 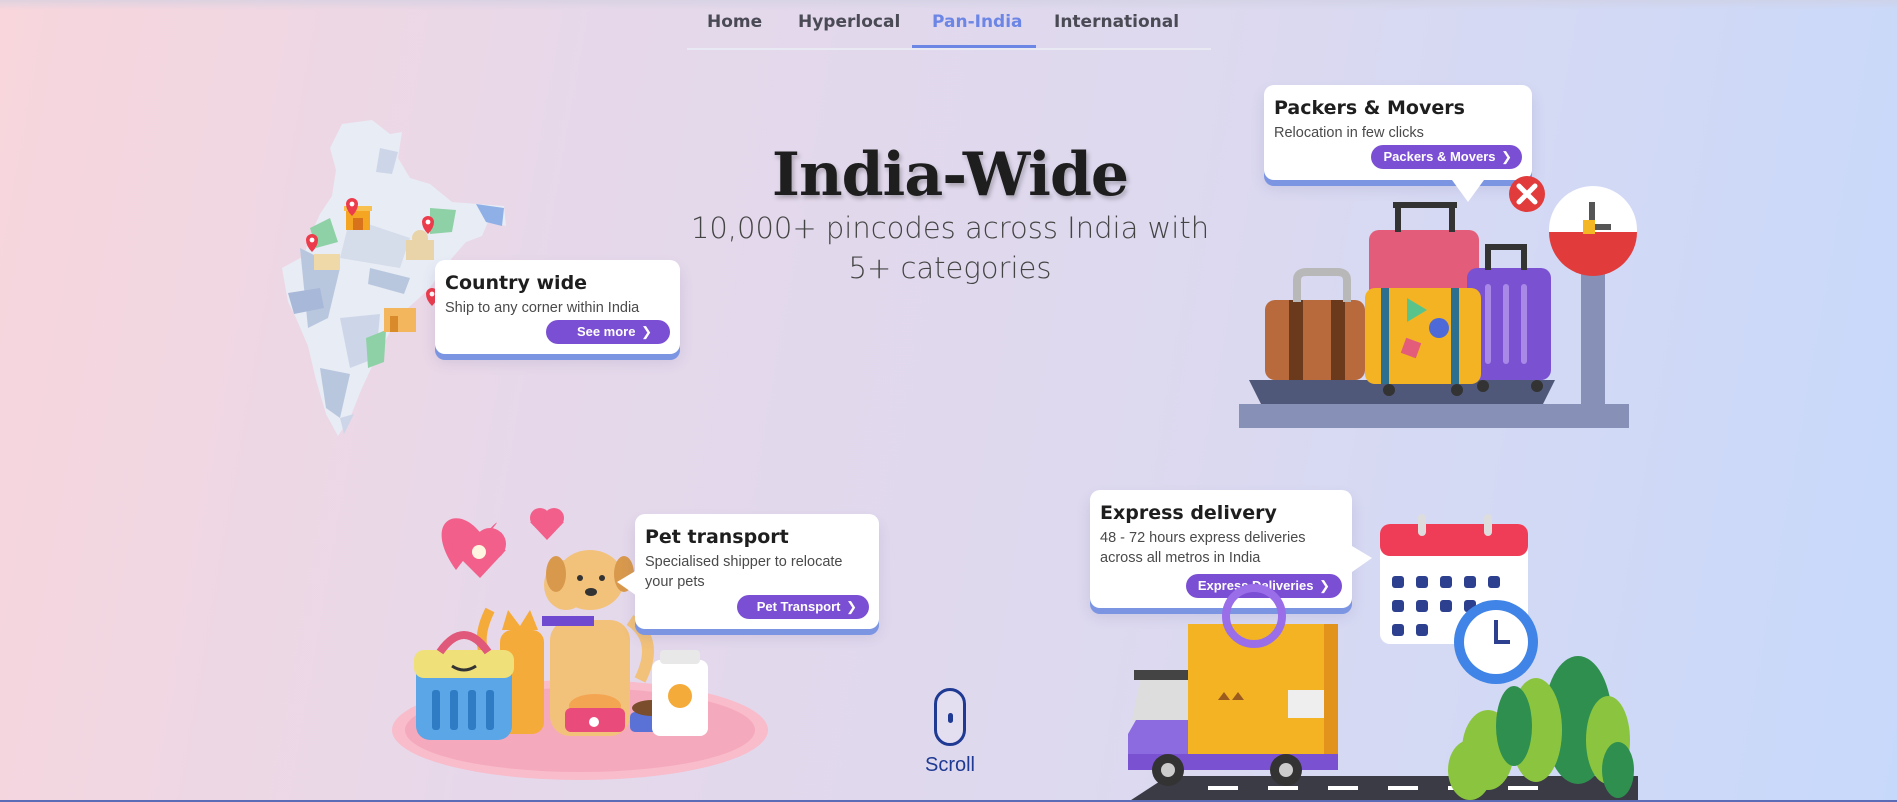 I want to click on scroll-indicator: Scroll, so click(x=950, y=732).